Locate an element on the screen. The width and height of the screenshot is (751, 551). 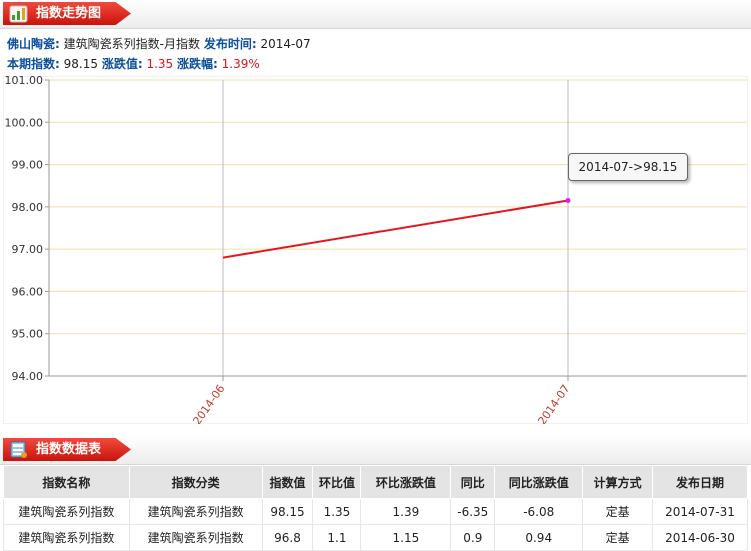
change-percent-value: 1.39% is located at coordinates (240, 64).